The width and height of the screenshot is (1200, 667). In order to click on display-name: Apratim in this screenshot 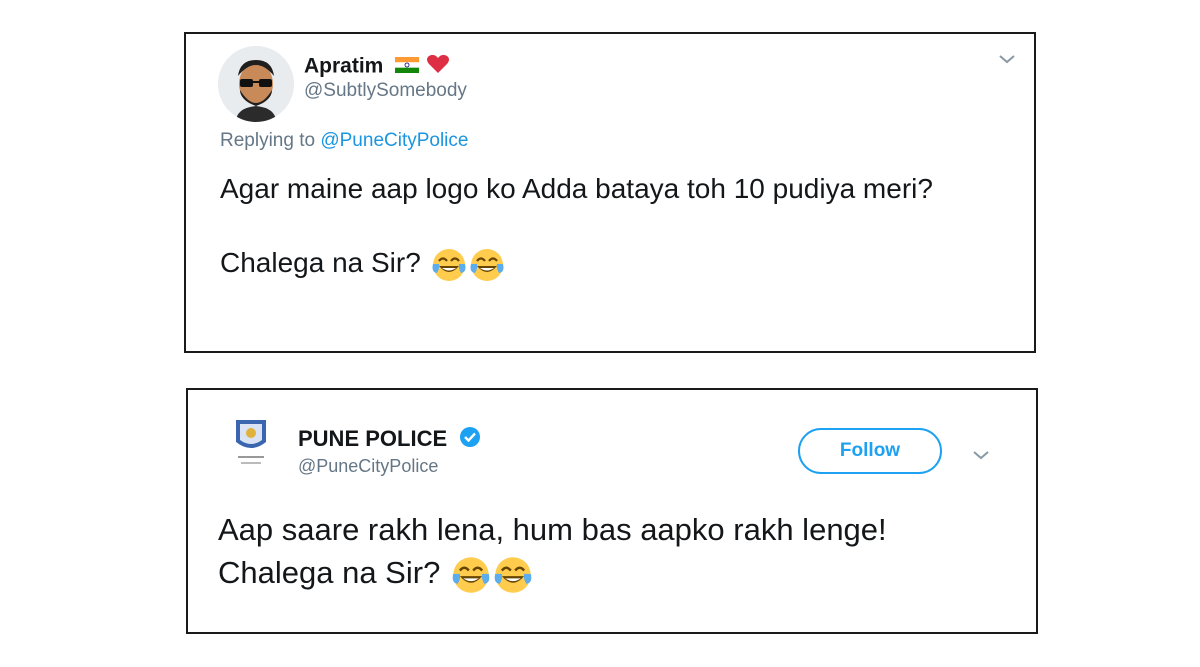, I will do `click(377, 67)`.